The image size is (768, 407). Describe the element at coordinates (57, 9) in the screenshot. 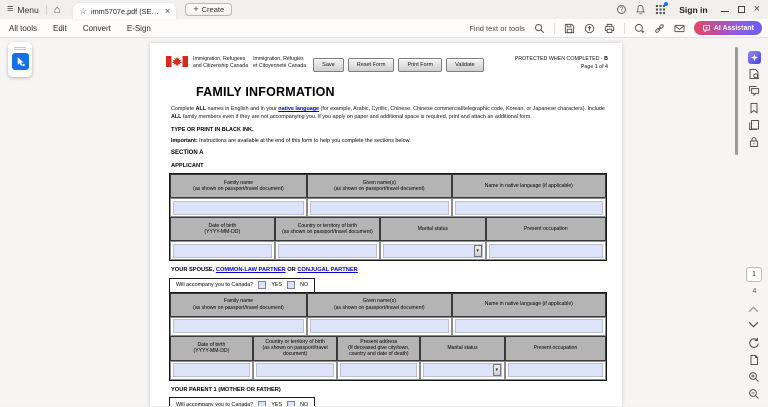

I see `home-button: ⌂` at that location.